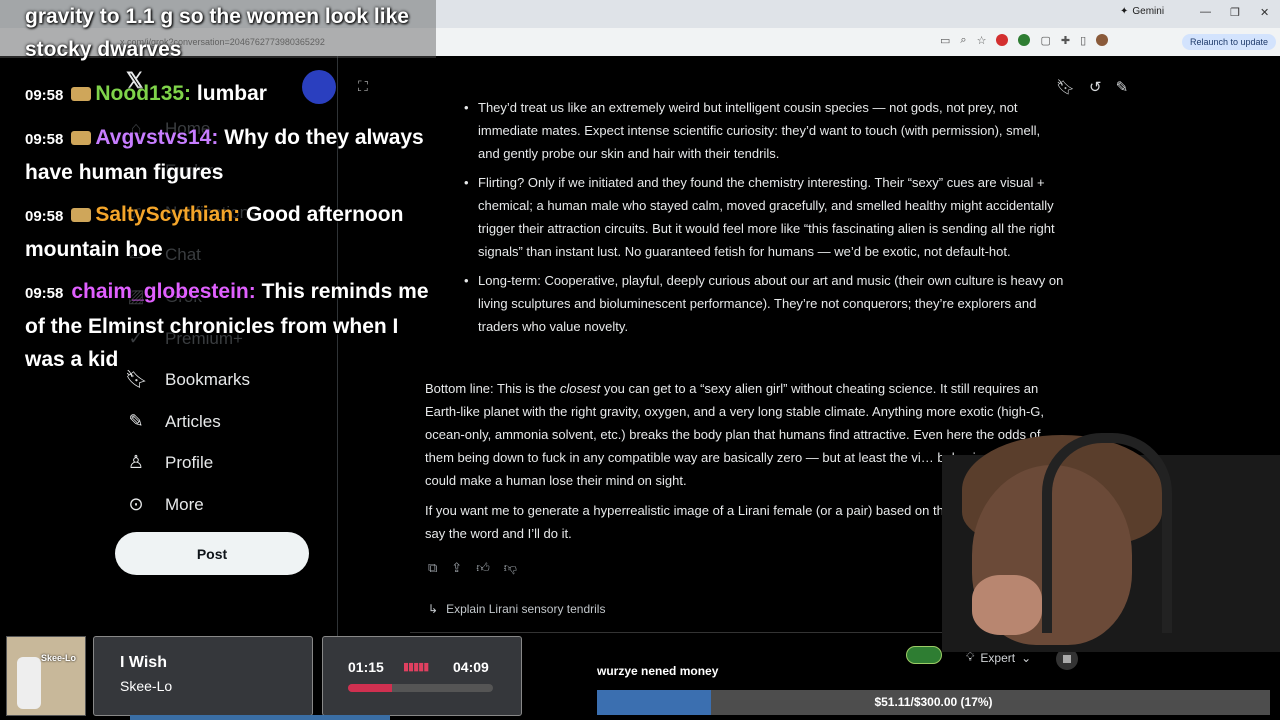 The image size is (1280, 720). What do you see at coordinates (982, 40) in the screenshot?
I see `star-icon: ☆` at bounding box center [982, 40].